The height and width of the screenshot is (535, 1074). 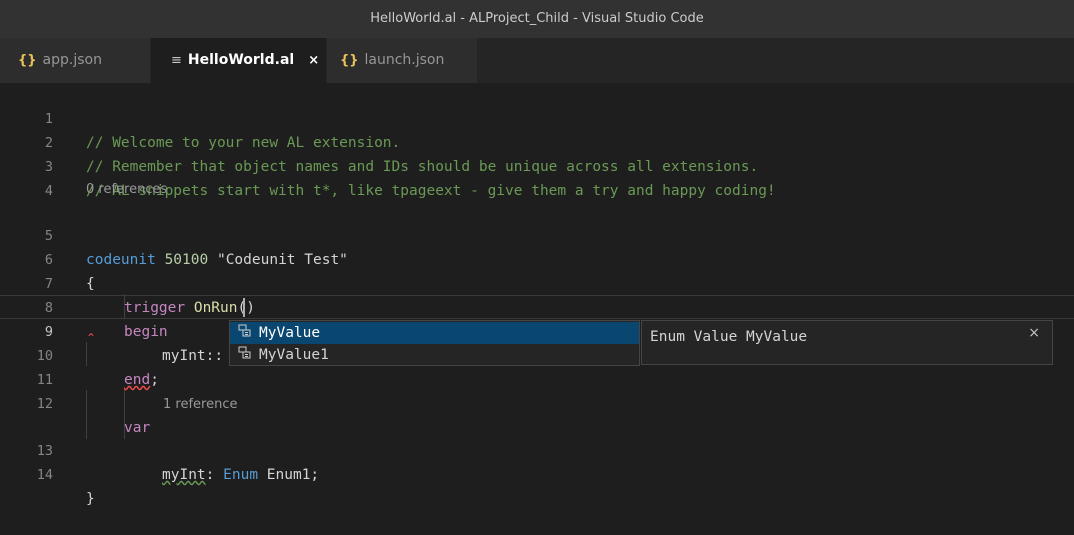 What do you see at coordinates (91, 338) in the screenshot?
I see `error-squiggle-icon: ⌃` at bounding box center [91, 338].